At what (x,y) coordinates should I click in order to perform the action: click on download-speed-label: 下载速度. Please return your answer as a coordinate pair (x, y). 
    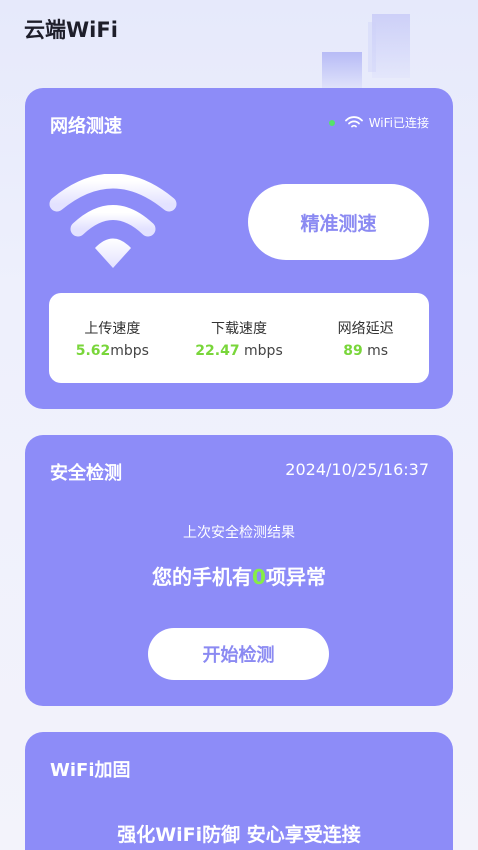
    Looking at the image, I should click on (239, 328).